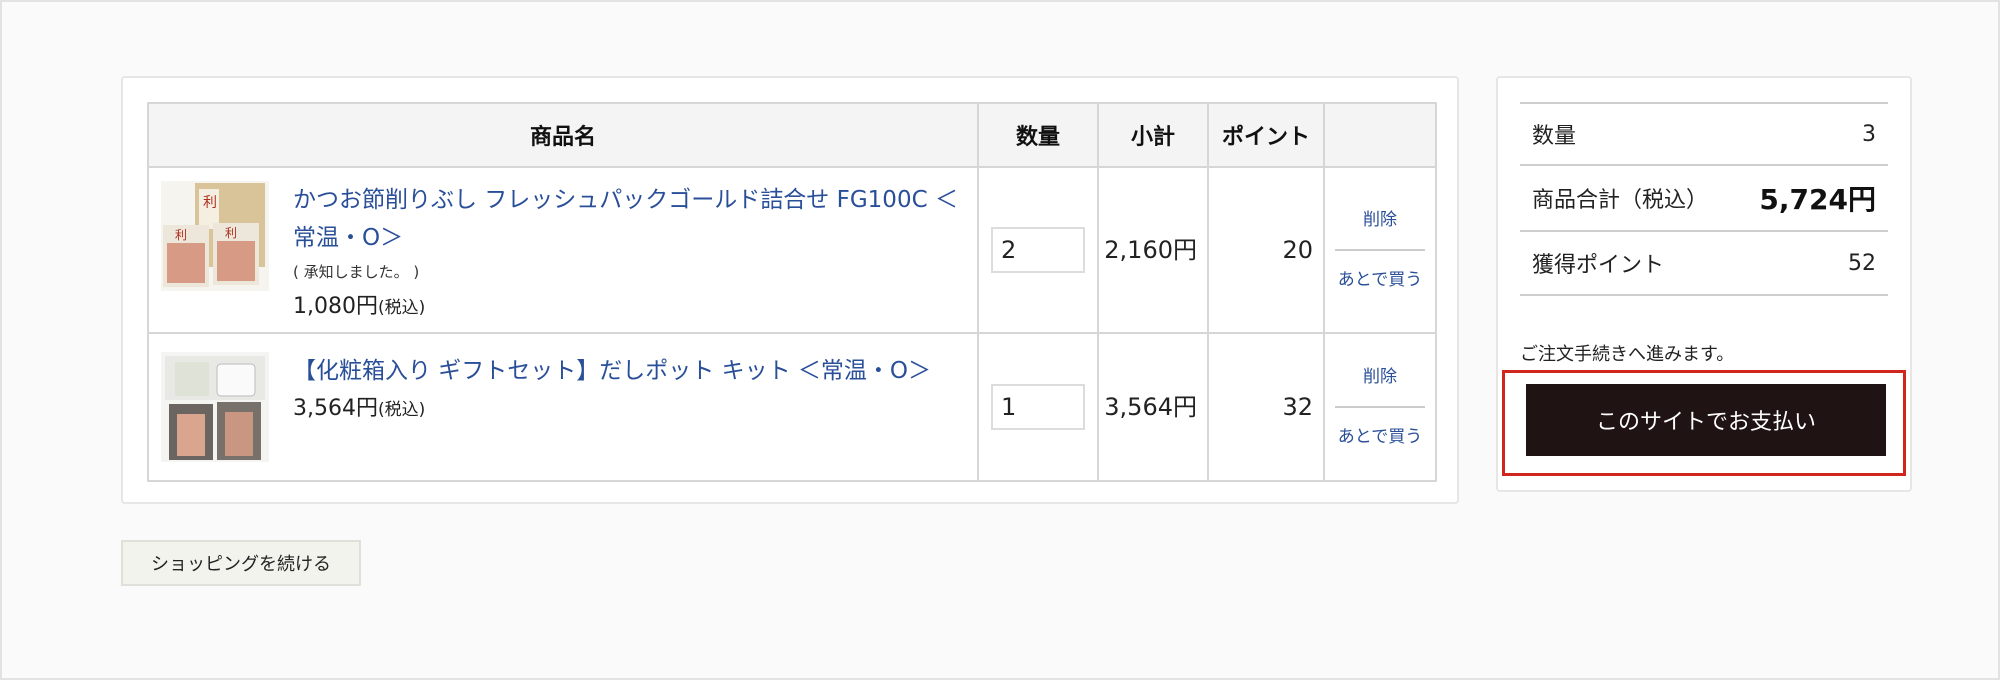  Describe the element at coordinates (1704, 135) in the screenshot. I see `summary-quantity-row: 数量 3` at that location.